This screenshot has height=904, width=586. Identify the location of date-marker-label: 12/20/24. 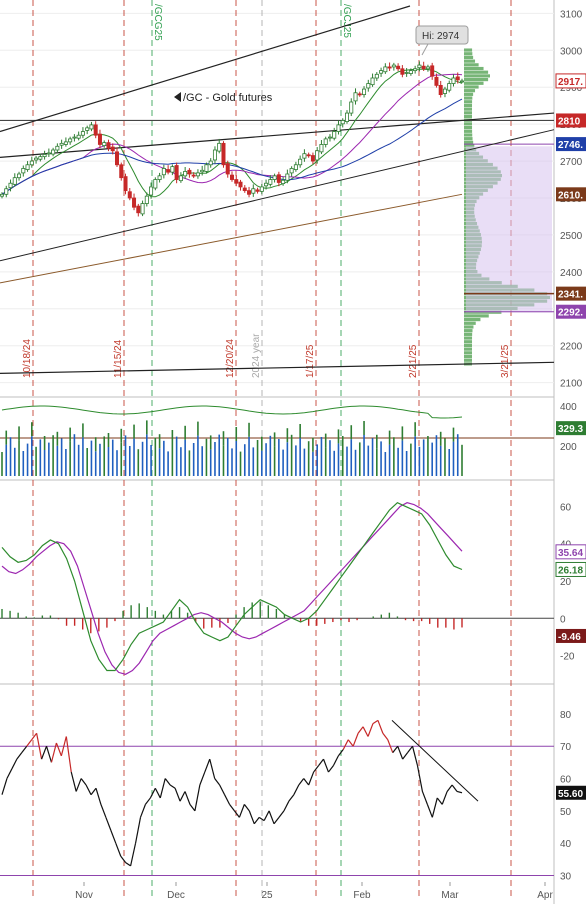
(230, 358).